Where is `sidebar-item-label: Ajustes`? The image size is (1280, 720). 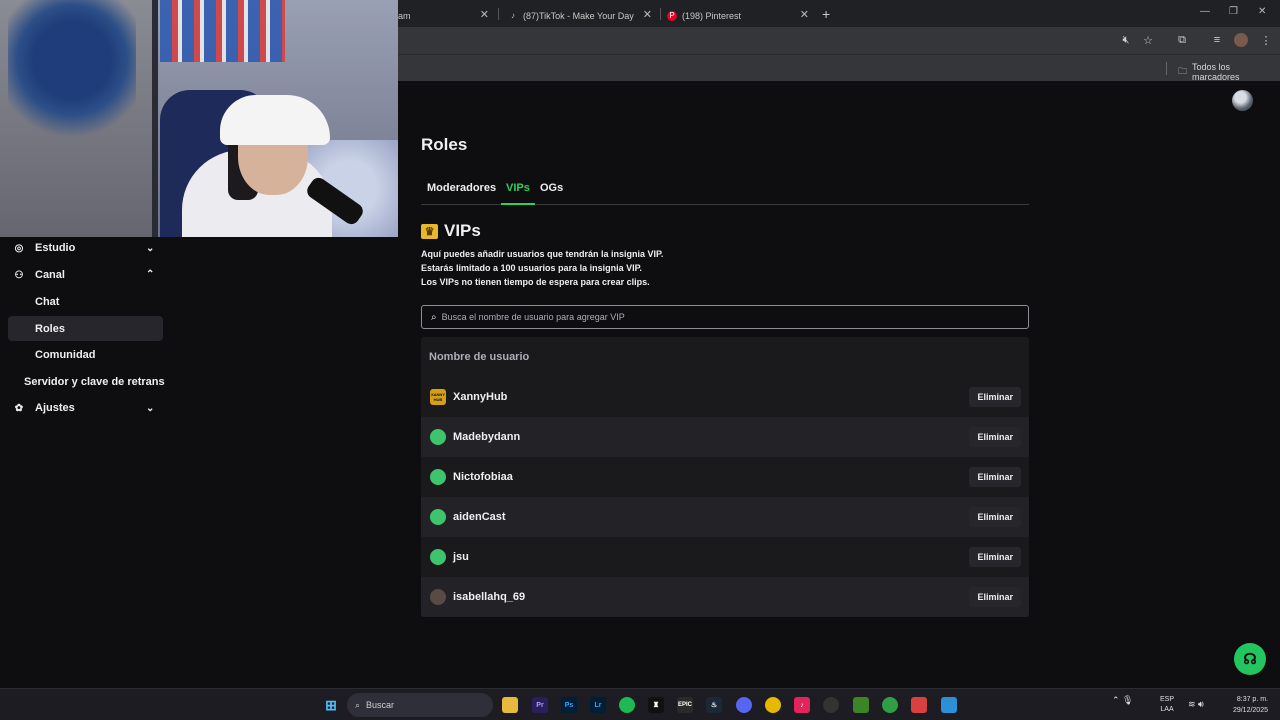
sidebar-item-label: Ajustes is located at coordinates (55, 408).